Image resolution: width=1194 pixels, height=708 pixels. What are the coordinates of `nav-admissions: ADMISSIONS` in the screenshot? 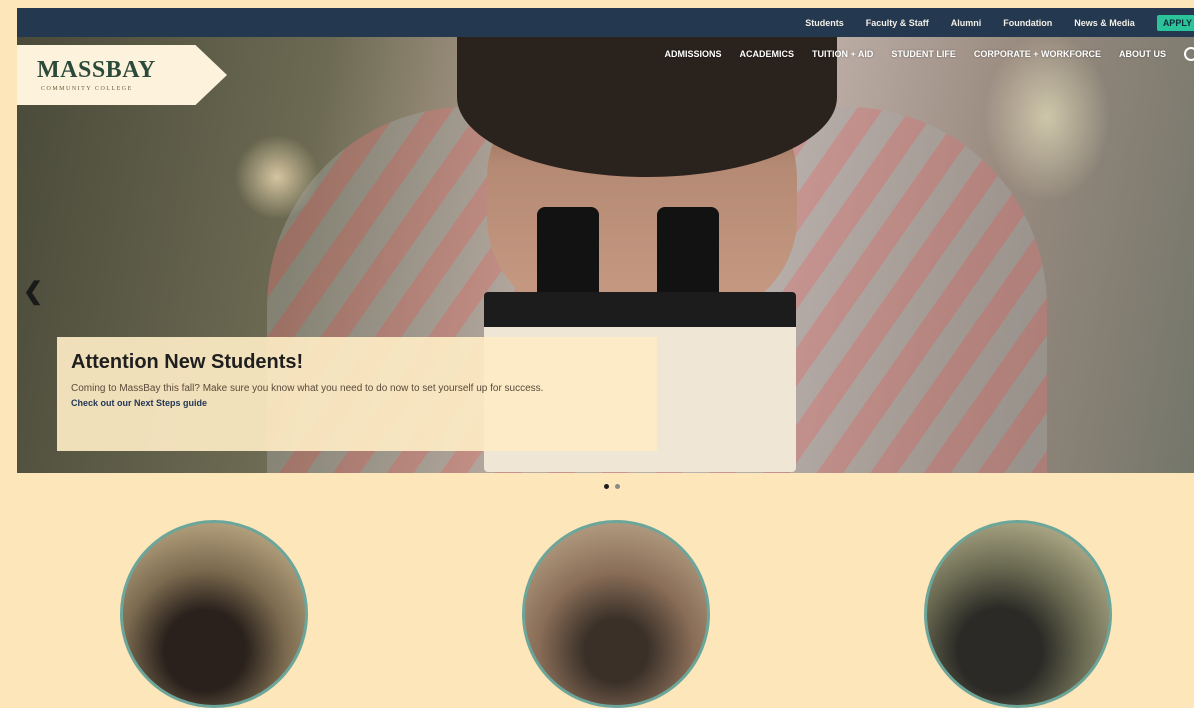 It's located at (692, 54).